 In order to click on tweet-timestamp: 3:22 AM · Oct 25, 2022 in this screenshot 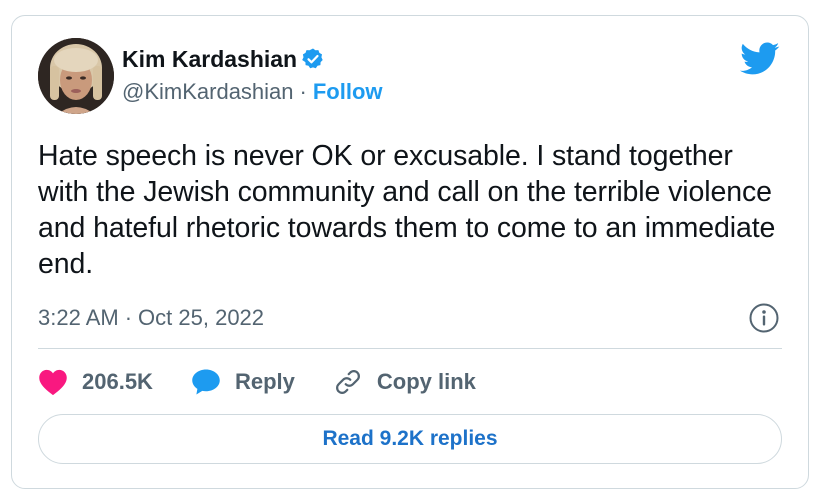, I will do `click(151, 318)`.